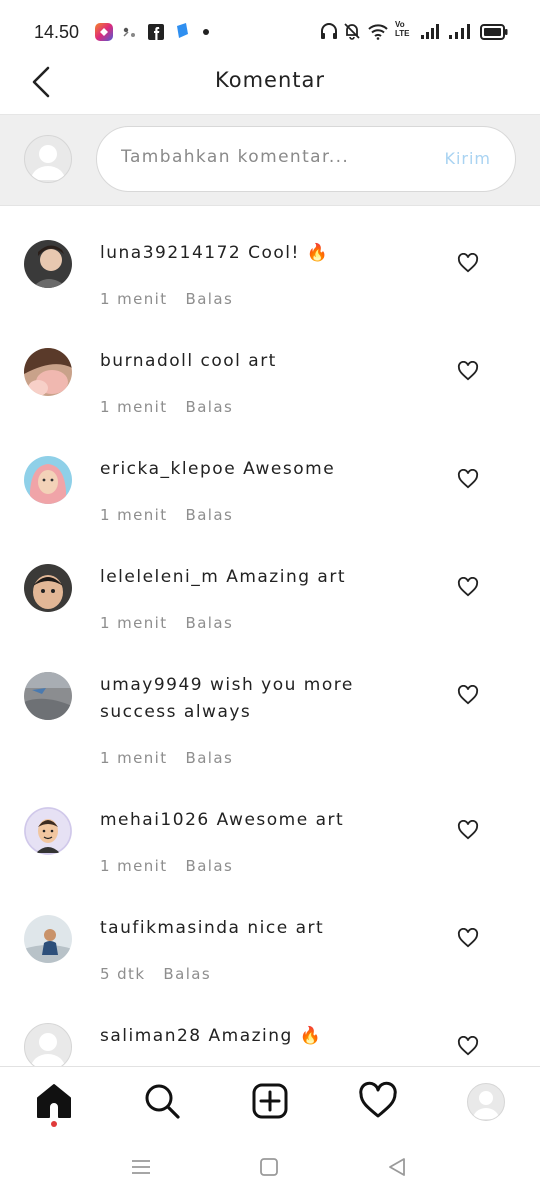 The image size is (540, 1200). Describe the element at coordinates (57, 32) in the screenshot. I see `status-time: 14.50` at that location.